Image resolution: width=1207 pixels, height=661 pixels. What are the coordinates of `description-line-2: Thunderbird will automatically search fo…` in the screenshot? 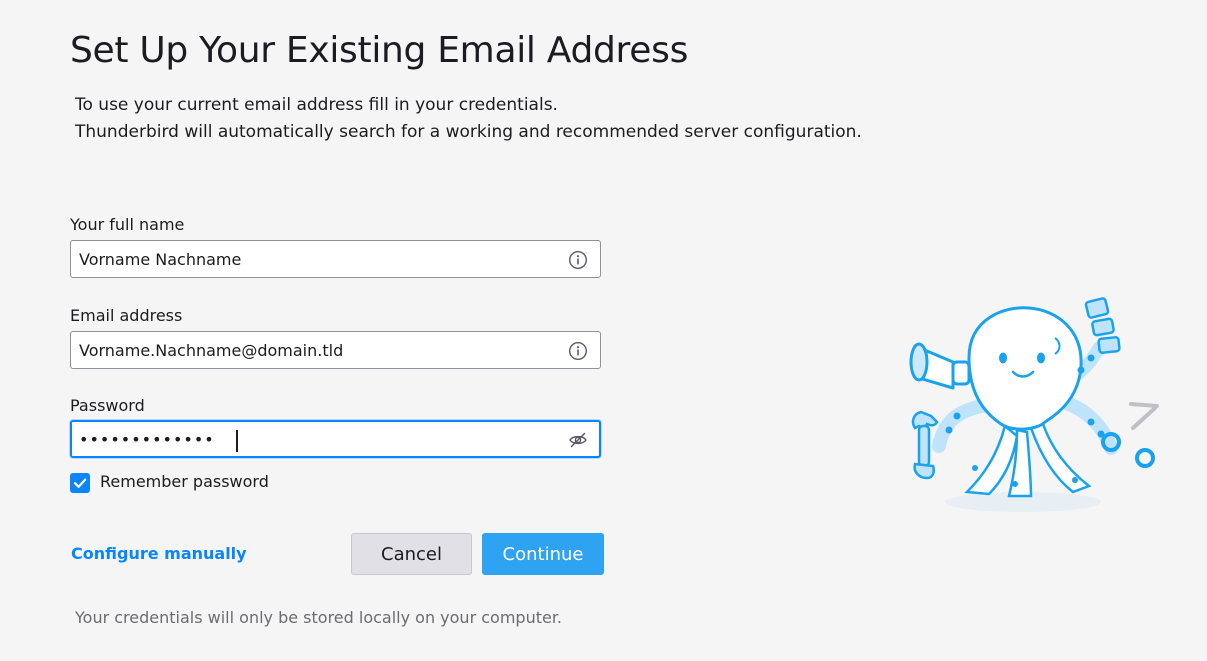 It's located at (468, 132).